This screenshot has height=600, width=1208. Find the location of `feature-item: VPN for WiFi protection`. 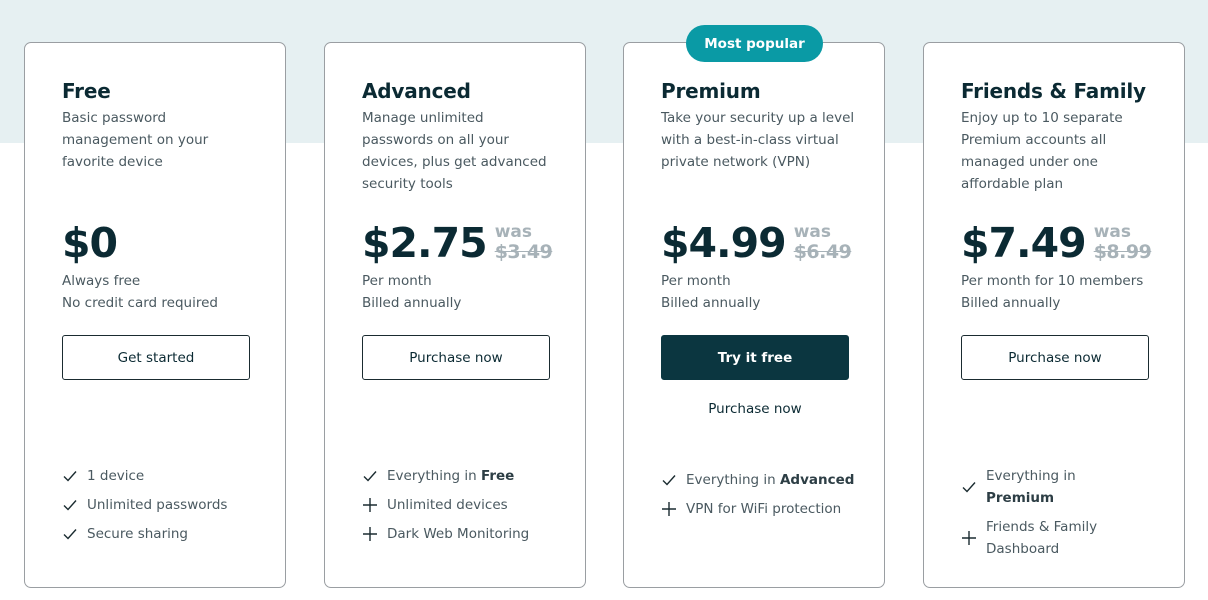

feature-item: VPN for WiFi protection is located at coordinates (768, 509).